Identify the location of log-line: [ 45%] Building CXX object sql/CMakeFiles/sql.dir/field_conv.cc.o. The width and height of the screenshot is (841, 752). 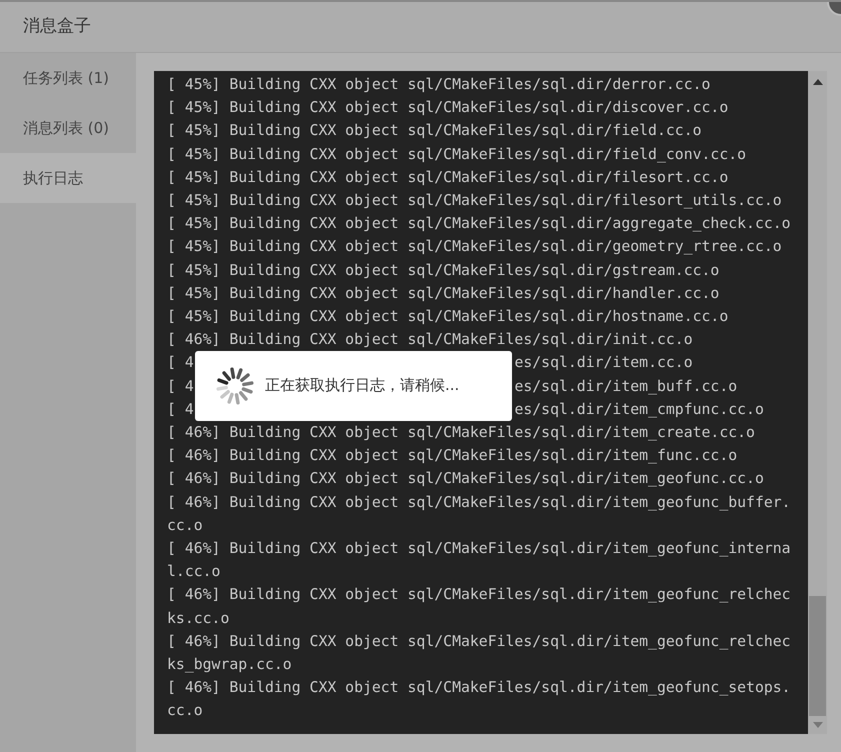
(457, 154).